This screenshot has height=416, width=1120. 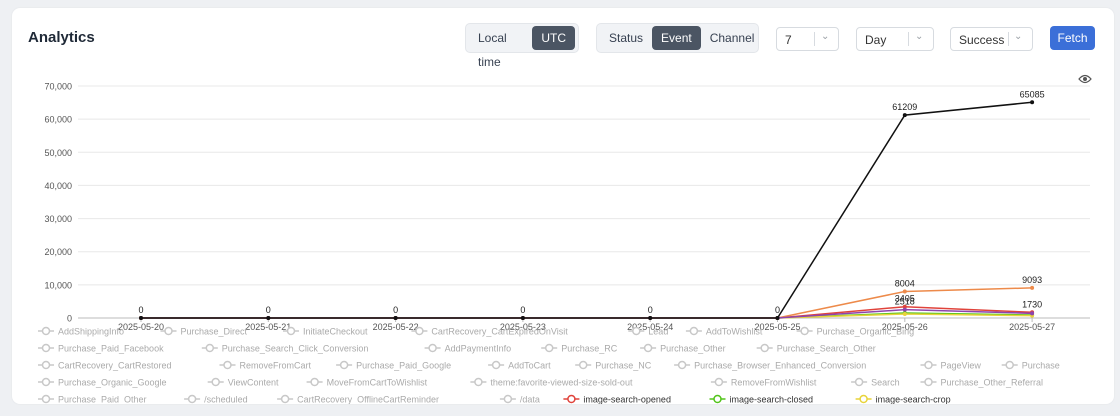 I want to click on y-tick-label: 50,000, so click(x=58, y=153).